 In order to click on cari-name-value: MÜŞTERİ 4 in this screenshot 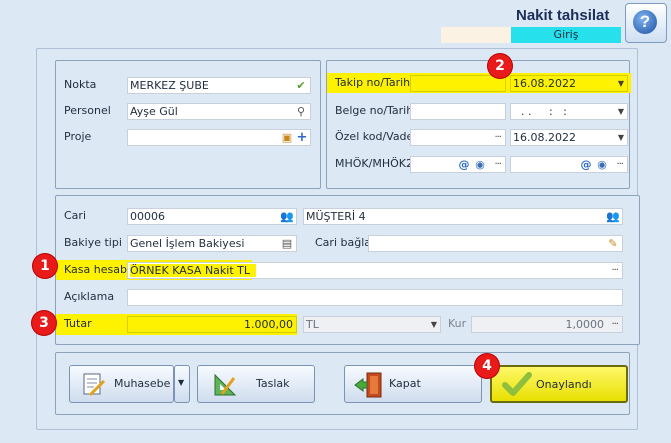, I will do `click(336, 216)`.